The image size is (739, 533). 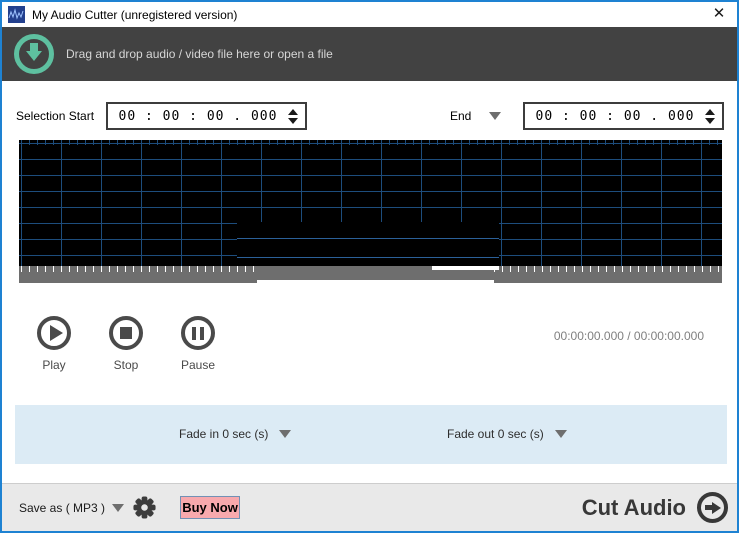 What do you see at coordinates (54, 365) in the screenshot?
I see `play-label: Play` at bounding box center [54, 365].